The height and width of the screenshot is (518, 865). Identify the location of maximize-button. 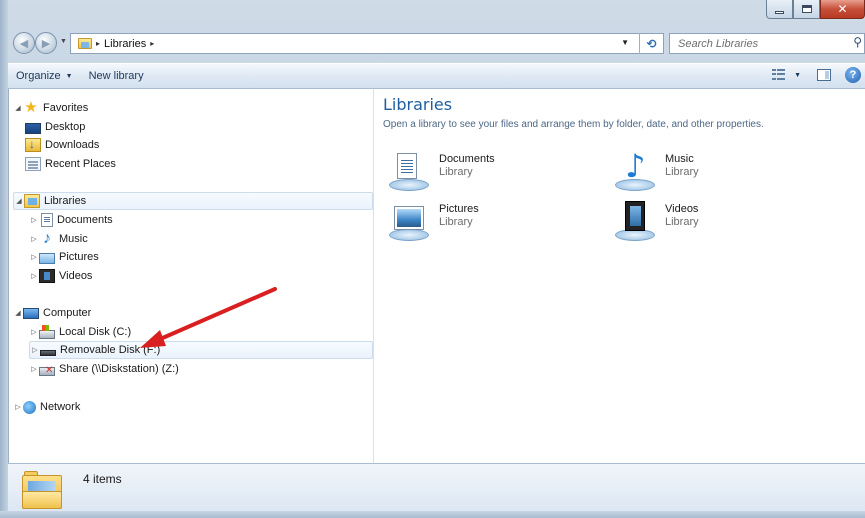
(806, 9).